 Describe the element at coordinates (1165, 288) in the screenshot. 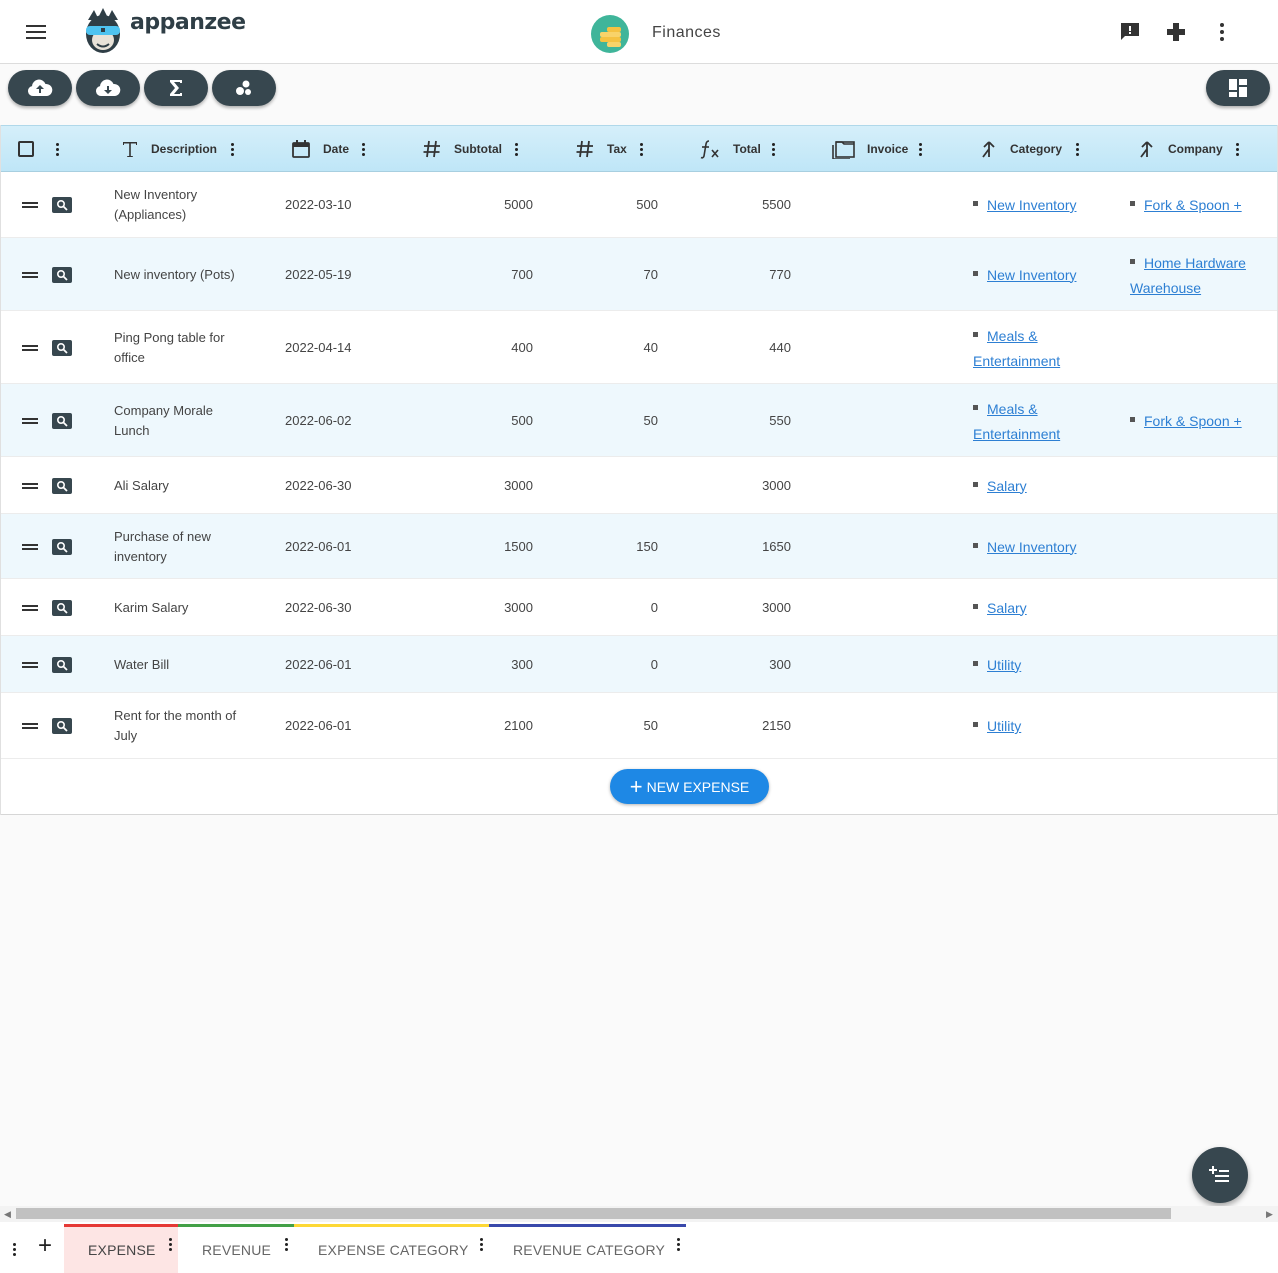

I see `company-link: Warehouse` at that location.